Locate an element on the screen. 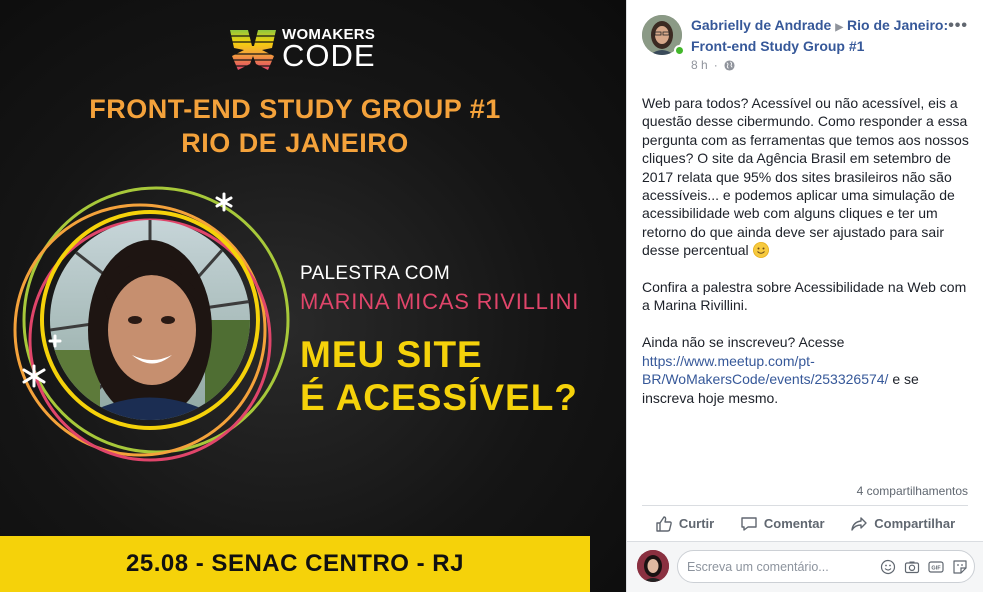 The width and height of the screenshot is (983, 592). post-paragraph-3-prefix: Ainda não se inscreveu? Acesse is located at coordinates (743, 342).